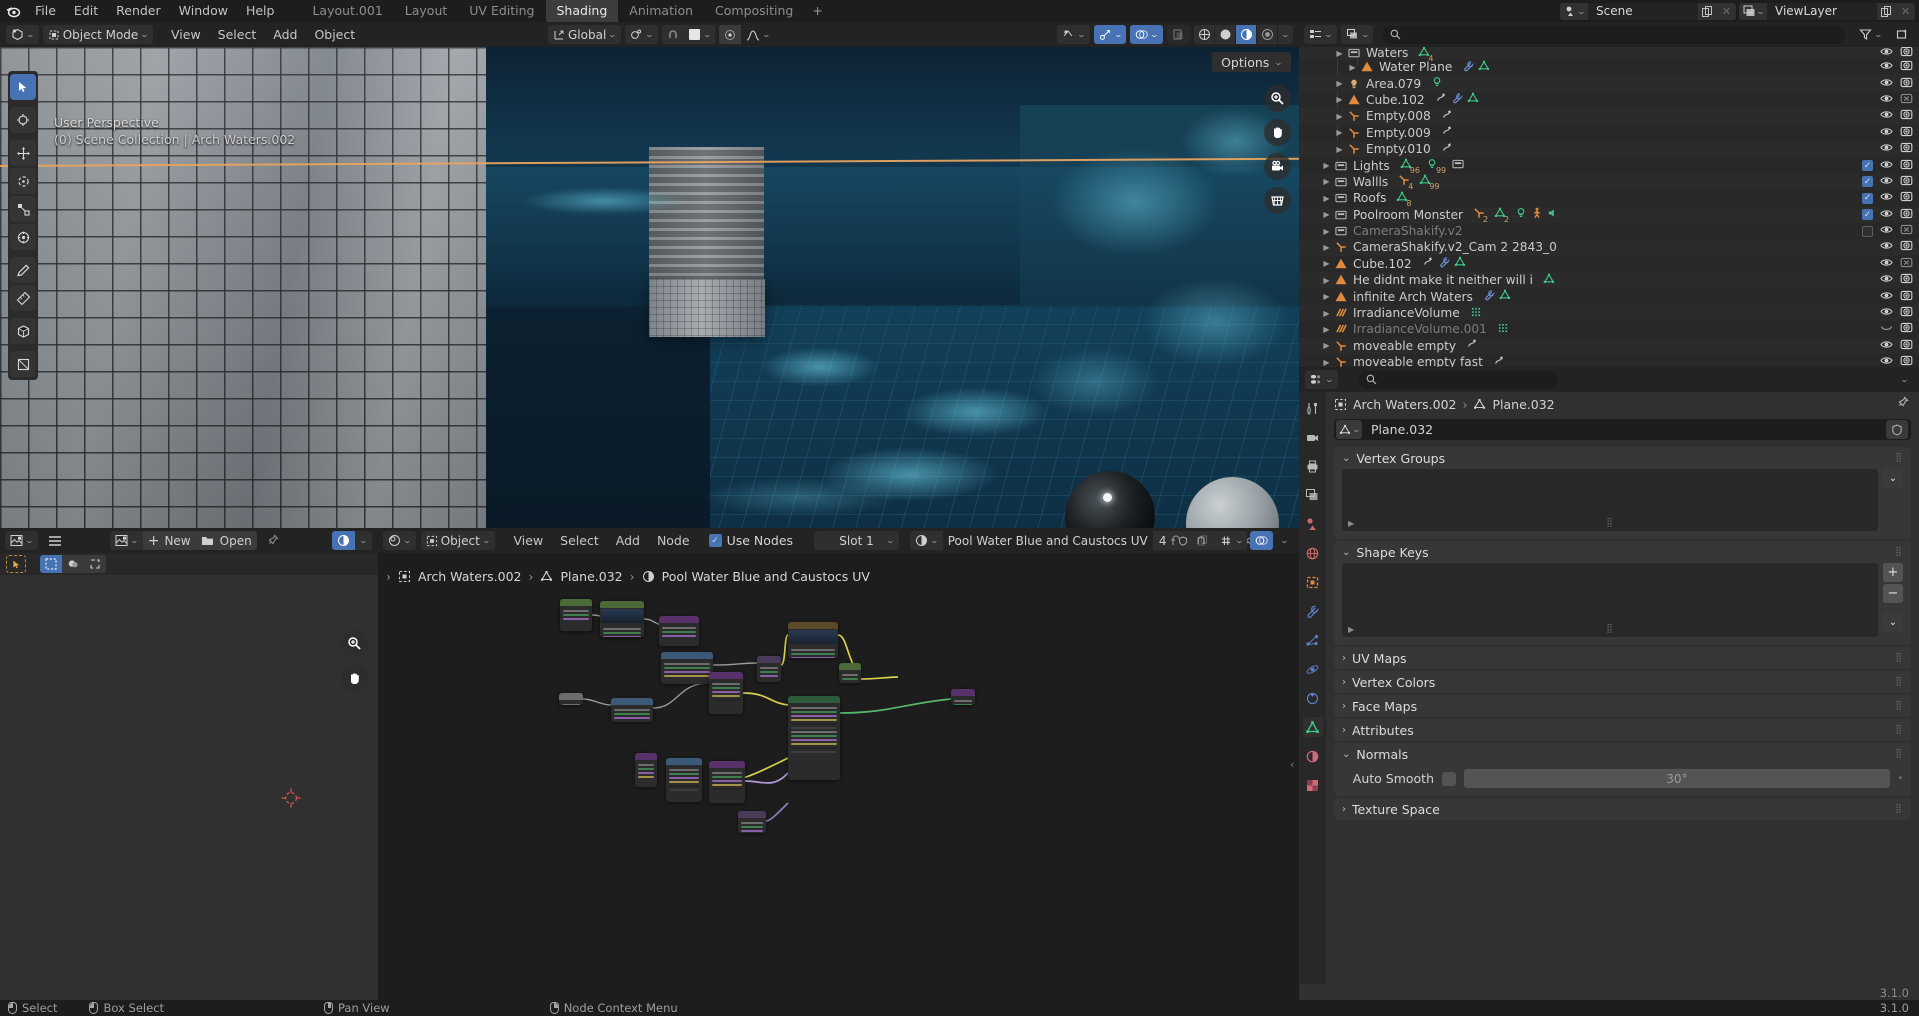 This screenshot has height=1016, width=1919. I want to click on shape-keys-list: ▶ ⣿, so click(1610, 600).